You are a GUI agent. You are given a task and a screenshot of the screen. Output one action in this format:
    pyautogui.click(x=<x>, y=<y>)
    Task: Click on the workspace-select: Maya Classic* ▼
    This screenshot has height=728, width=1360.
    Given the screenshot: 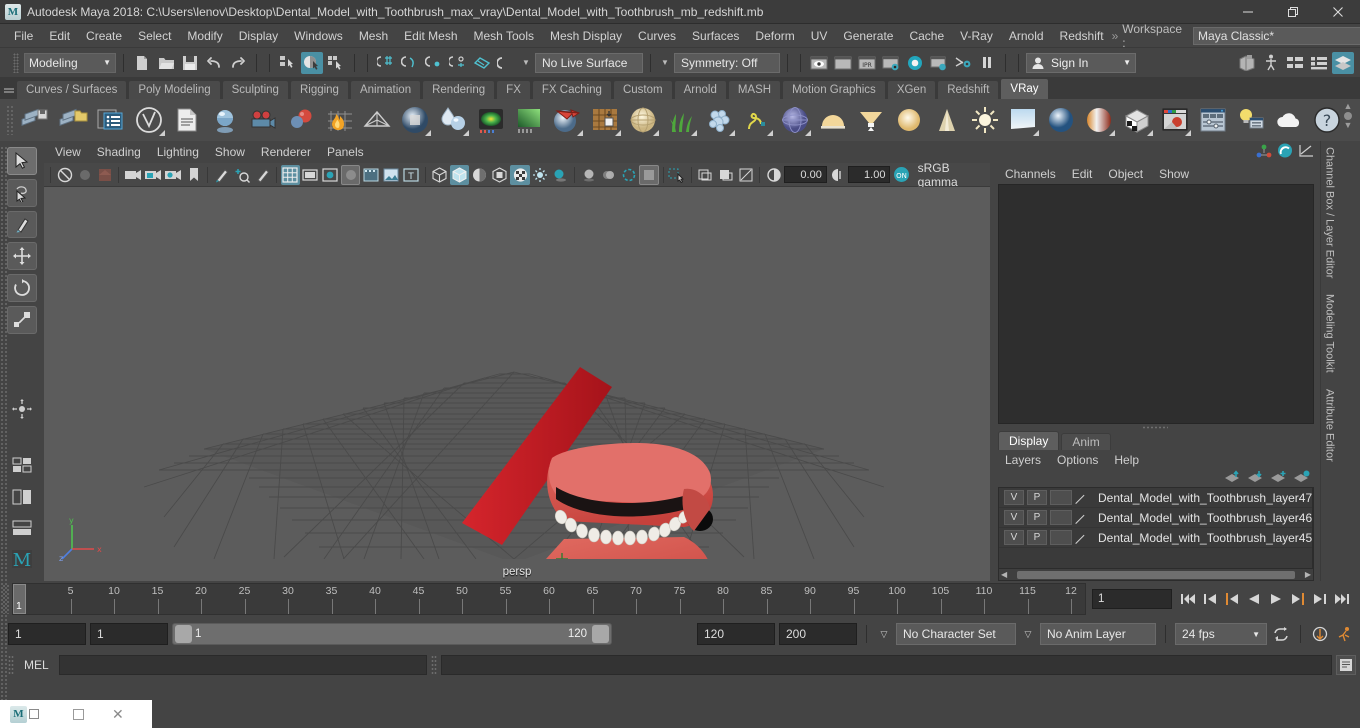 What is the action you would take?
    pyautogui.click(x=1276, y=35)
    